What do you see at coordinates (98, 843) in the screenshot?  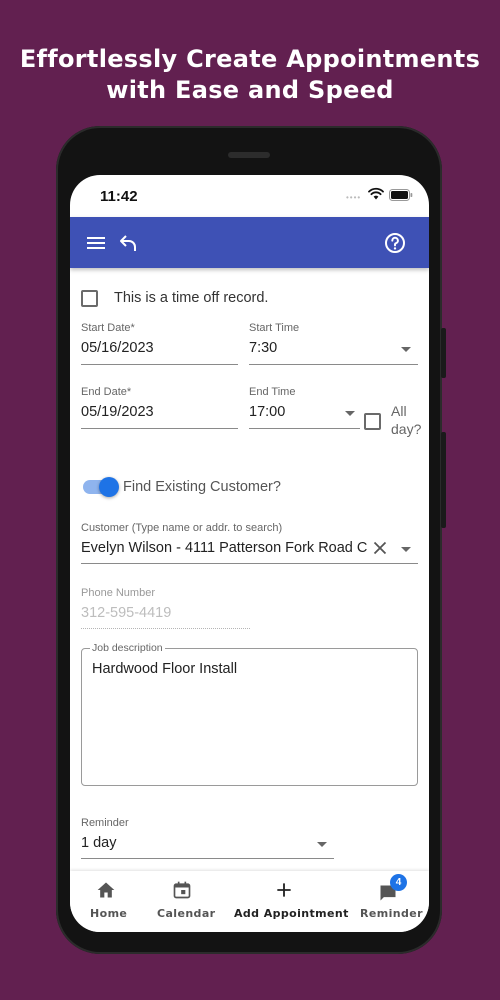 I see `reminder-select: 1 day` at bounding box center [98, 843].